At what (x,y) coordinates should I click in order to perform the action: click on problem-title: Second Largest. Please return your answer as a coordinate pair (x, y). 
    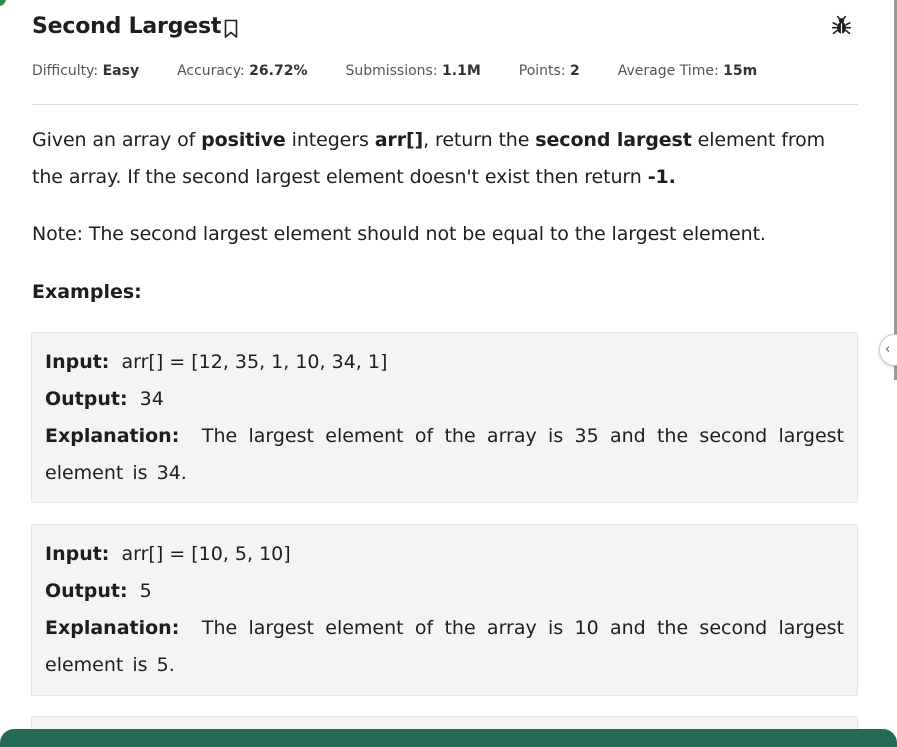
    Looking at the image, I should click on (127, 26).